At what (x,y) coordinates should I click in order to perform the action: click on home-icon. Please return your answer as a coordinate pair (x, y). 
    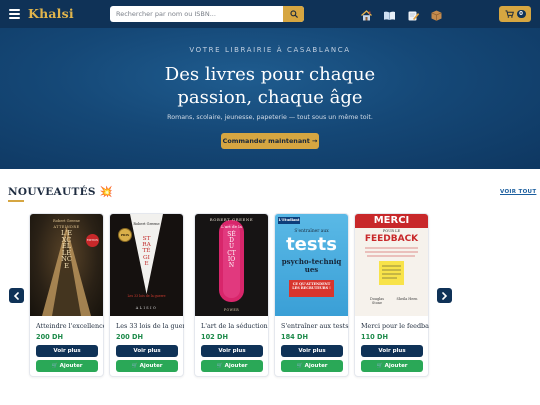
    Looking at the image, I should click on (366, 14).